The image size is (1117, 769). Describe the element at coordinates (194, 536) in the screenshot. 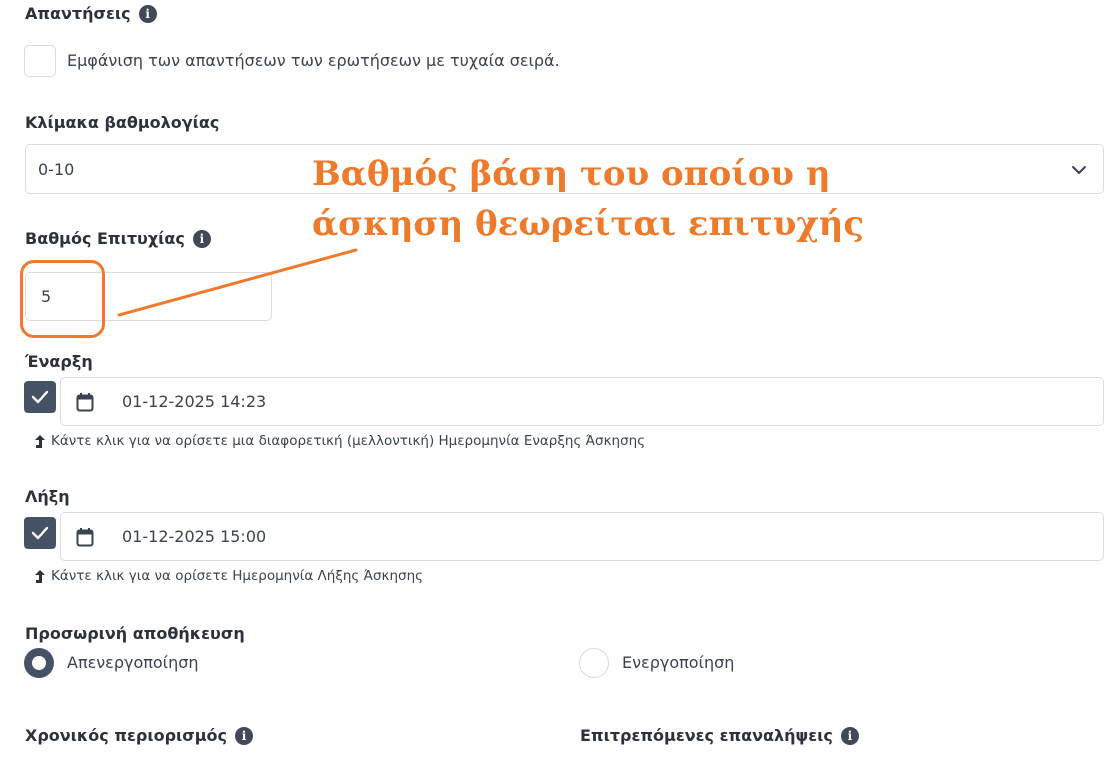

I see `end-datetime-value: 01-12-2025 15:00` at that location.